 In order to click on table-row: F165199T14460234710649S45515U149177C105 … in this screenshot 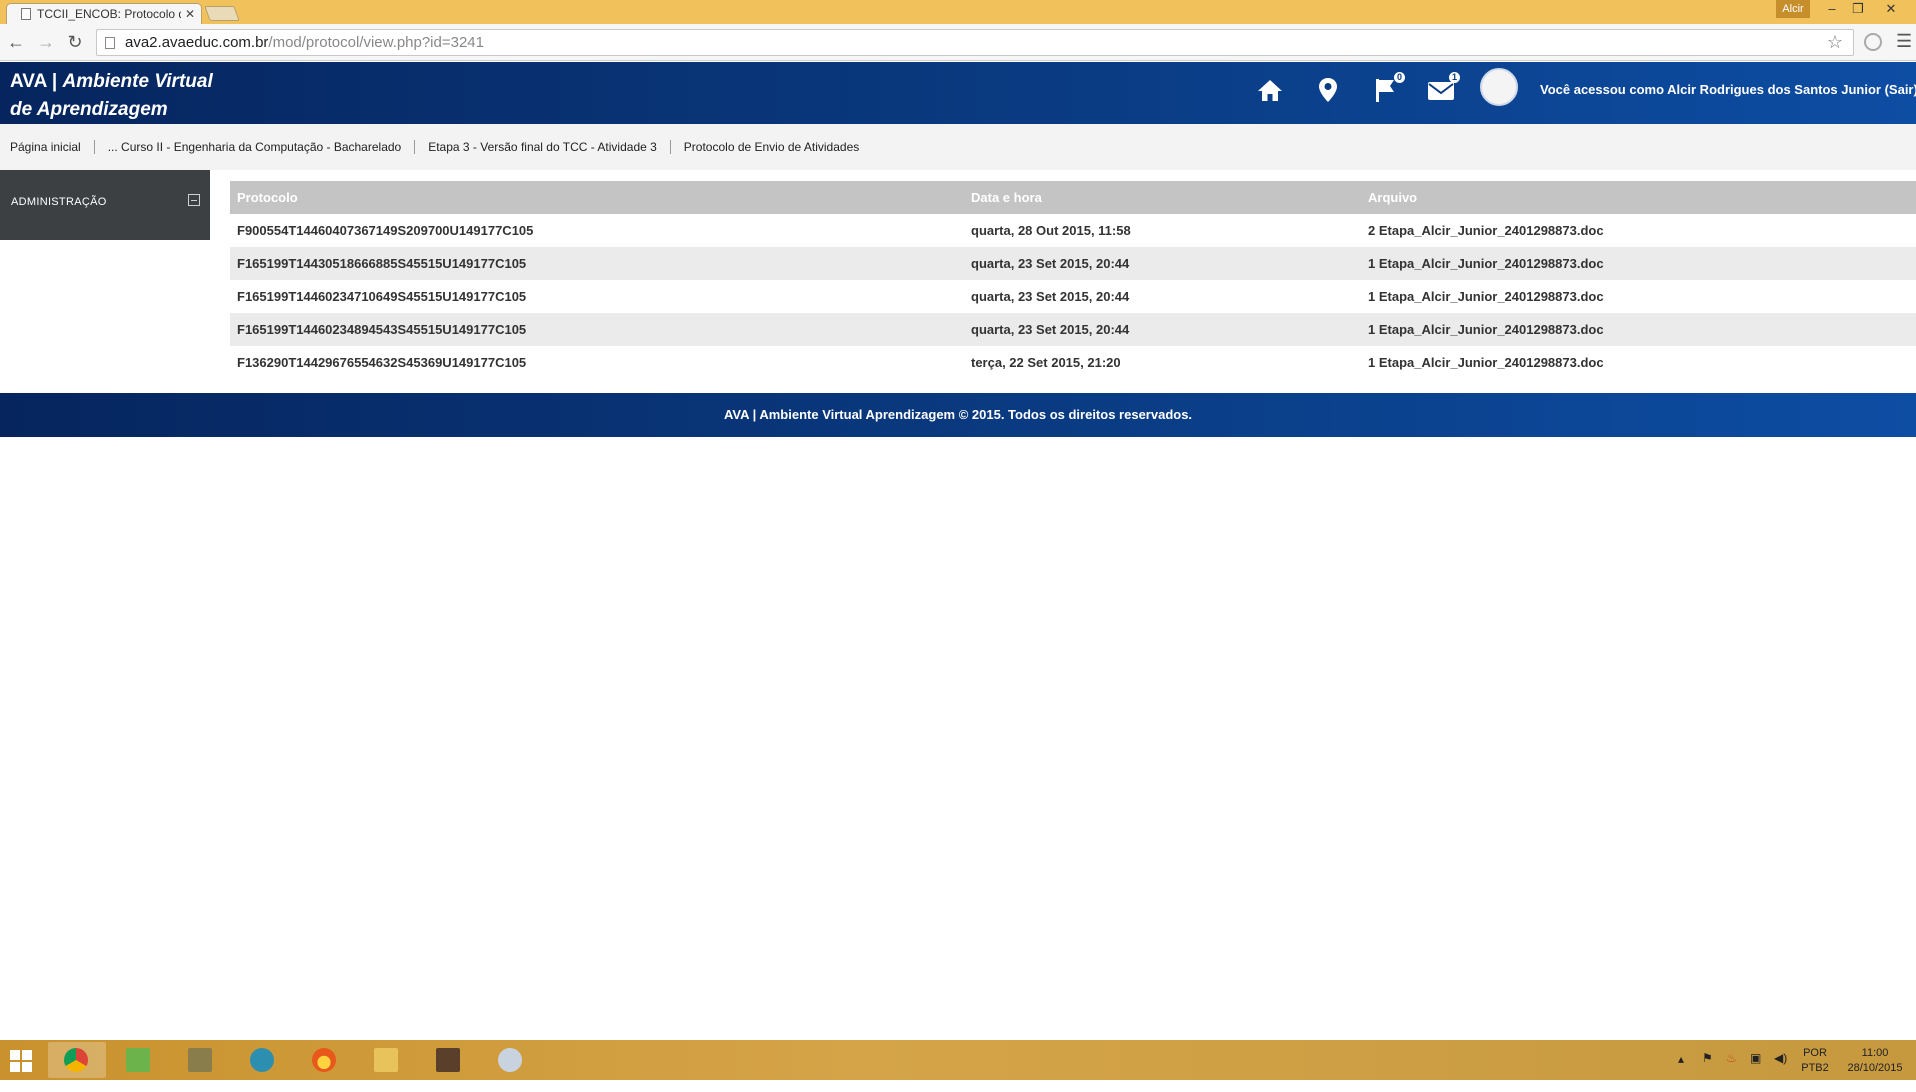, I will do `click(1073, 296)`.